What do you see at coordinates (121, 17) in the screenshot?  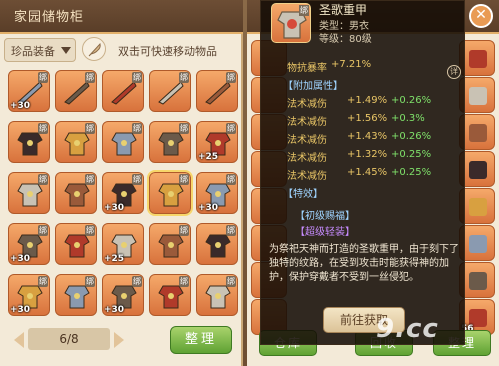 I see `cabinet-title-bar: 家园储物柜` at bounding box center [121, 17].